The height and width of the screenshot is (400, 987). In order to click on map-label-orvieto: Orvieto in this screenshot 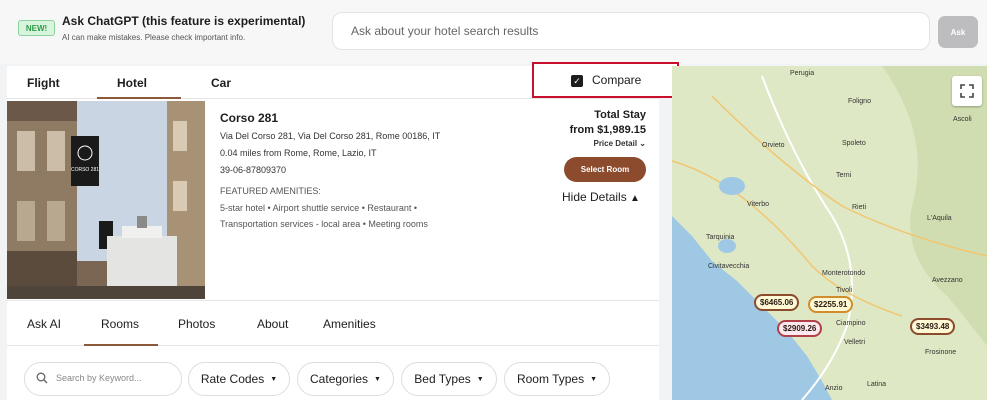, I will do `click(773, 145)`.